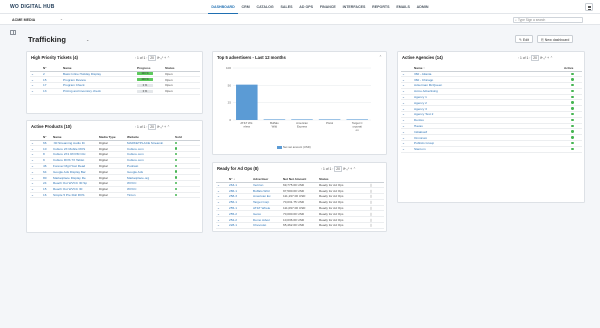 The height and width of the screenshot is (328, 600). What do you see at coordinates (228, 68) in the screenshot?
I see `y-tick-label: 100` at bounding box center [228, 68].